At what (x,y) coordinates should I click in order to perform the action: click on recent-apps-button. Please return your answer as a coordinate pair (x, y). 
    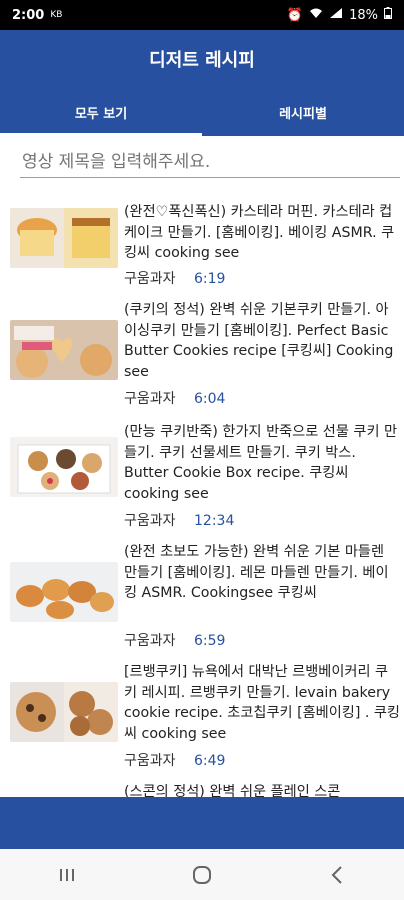
    Looking at the image, I should click on (67, 875).